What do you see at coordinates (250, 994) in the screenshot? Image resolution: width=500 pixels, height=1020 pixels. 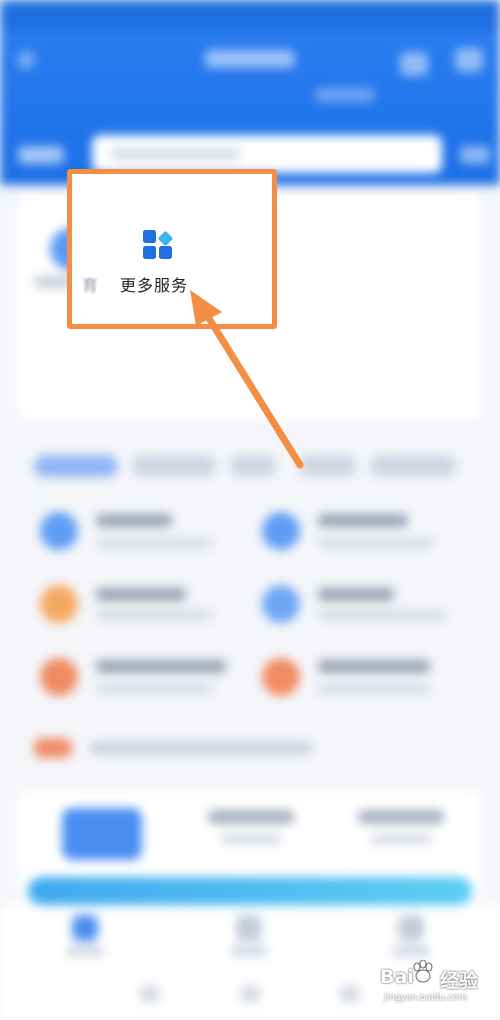 I see `system-home-icon` at bounding box center [250, 994].